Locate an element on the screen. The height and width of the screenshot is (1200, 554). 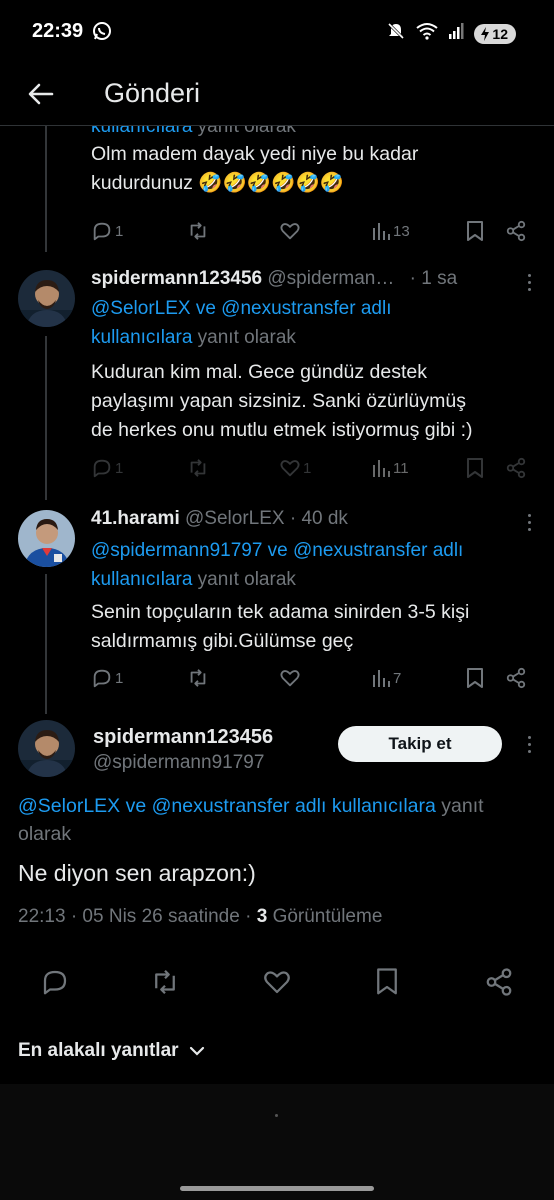
battery-indicator: 12 is located at coordinates (495, 33).